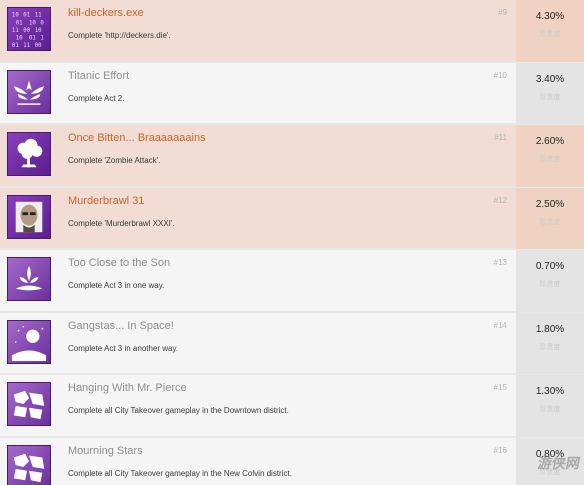  What do you see at coordinates (42, 23) in the screenshot?
I see `svg-text: 0` at bounding box center [42, 23].